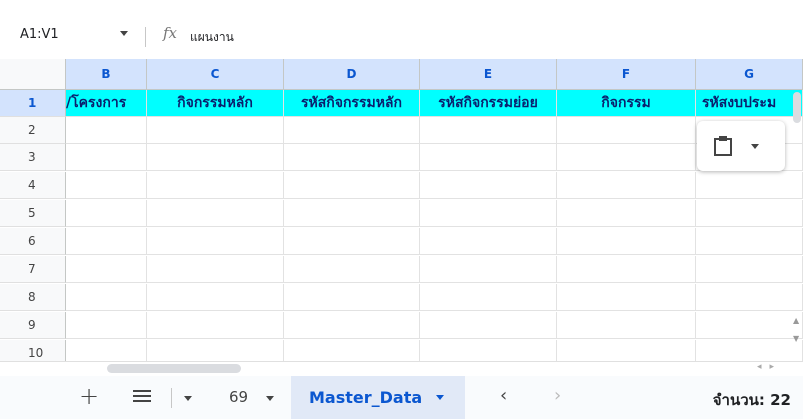  What do you see at coordinates (124, 33) in the screenshot?
I see `name-box-dropdown-icon` at bounding box center [124, 33].